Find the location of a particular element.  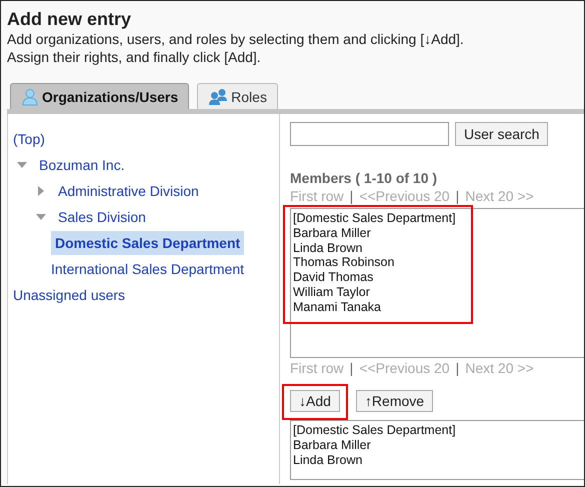

members-heading: Members ( 1-10 of 10 ) is located at coordinates (364, 178).